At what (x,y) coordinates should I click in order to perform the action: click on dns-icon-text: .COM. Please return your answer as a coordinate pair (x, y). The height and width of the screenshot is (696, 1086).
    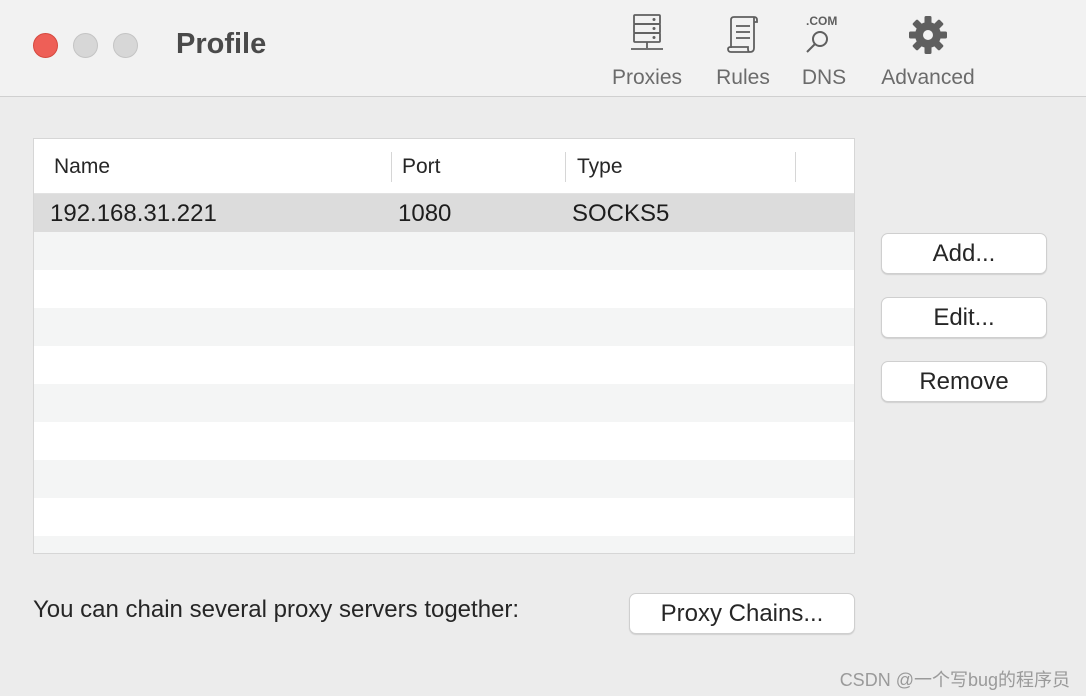
    Looking at the image, I should click on (821, 21).